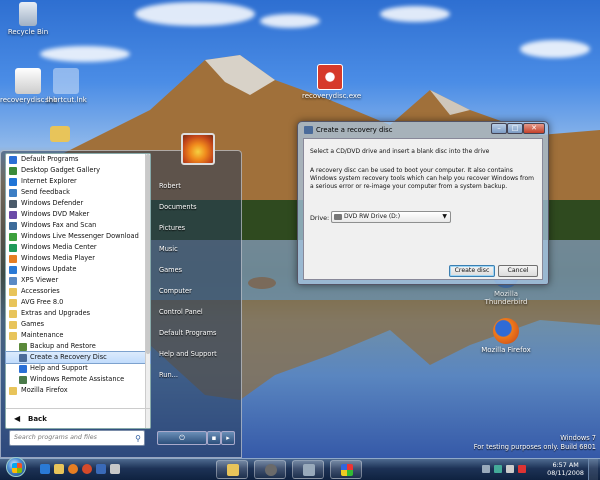 Image resolution: width=600 pixels, height=480 pixels. Describe the element at coordinates (178, 207) in the screenshot. I see `start-menu-link: Documents` at that location.